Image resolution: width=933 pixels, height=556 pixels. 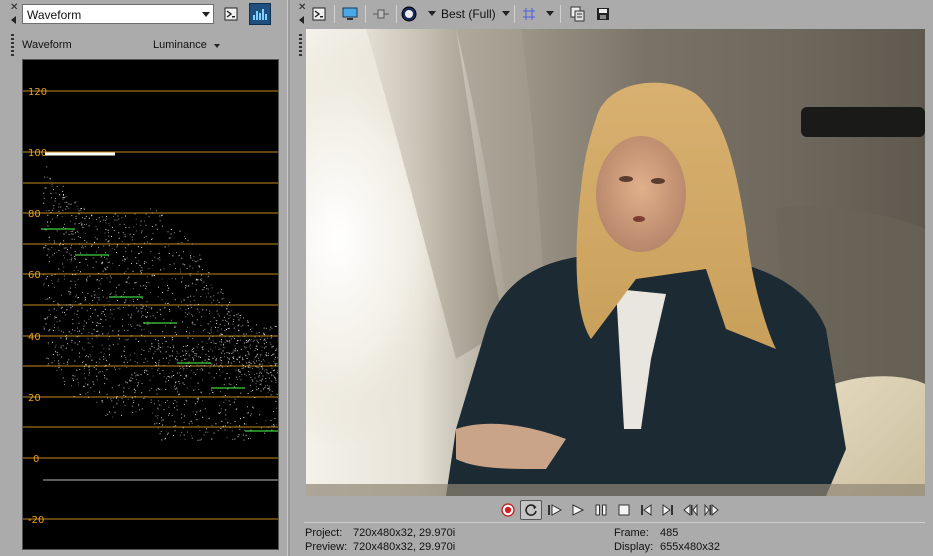 I want to click on grid-button, so click(x=529, y=14).